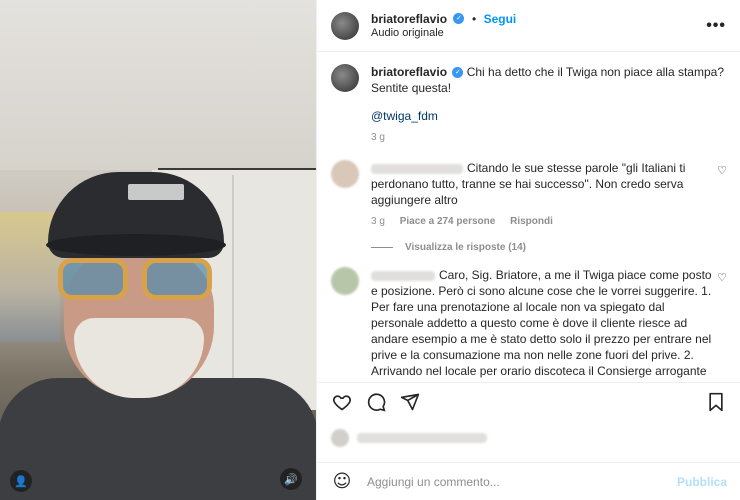 This screenshot has height=500, width=740. Describe the element at coordinates (549, 247) in the screenshot. I see `view-replies-button: Visualizza le risposte (14)` at that location.